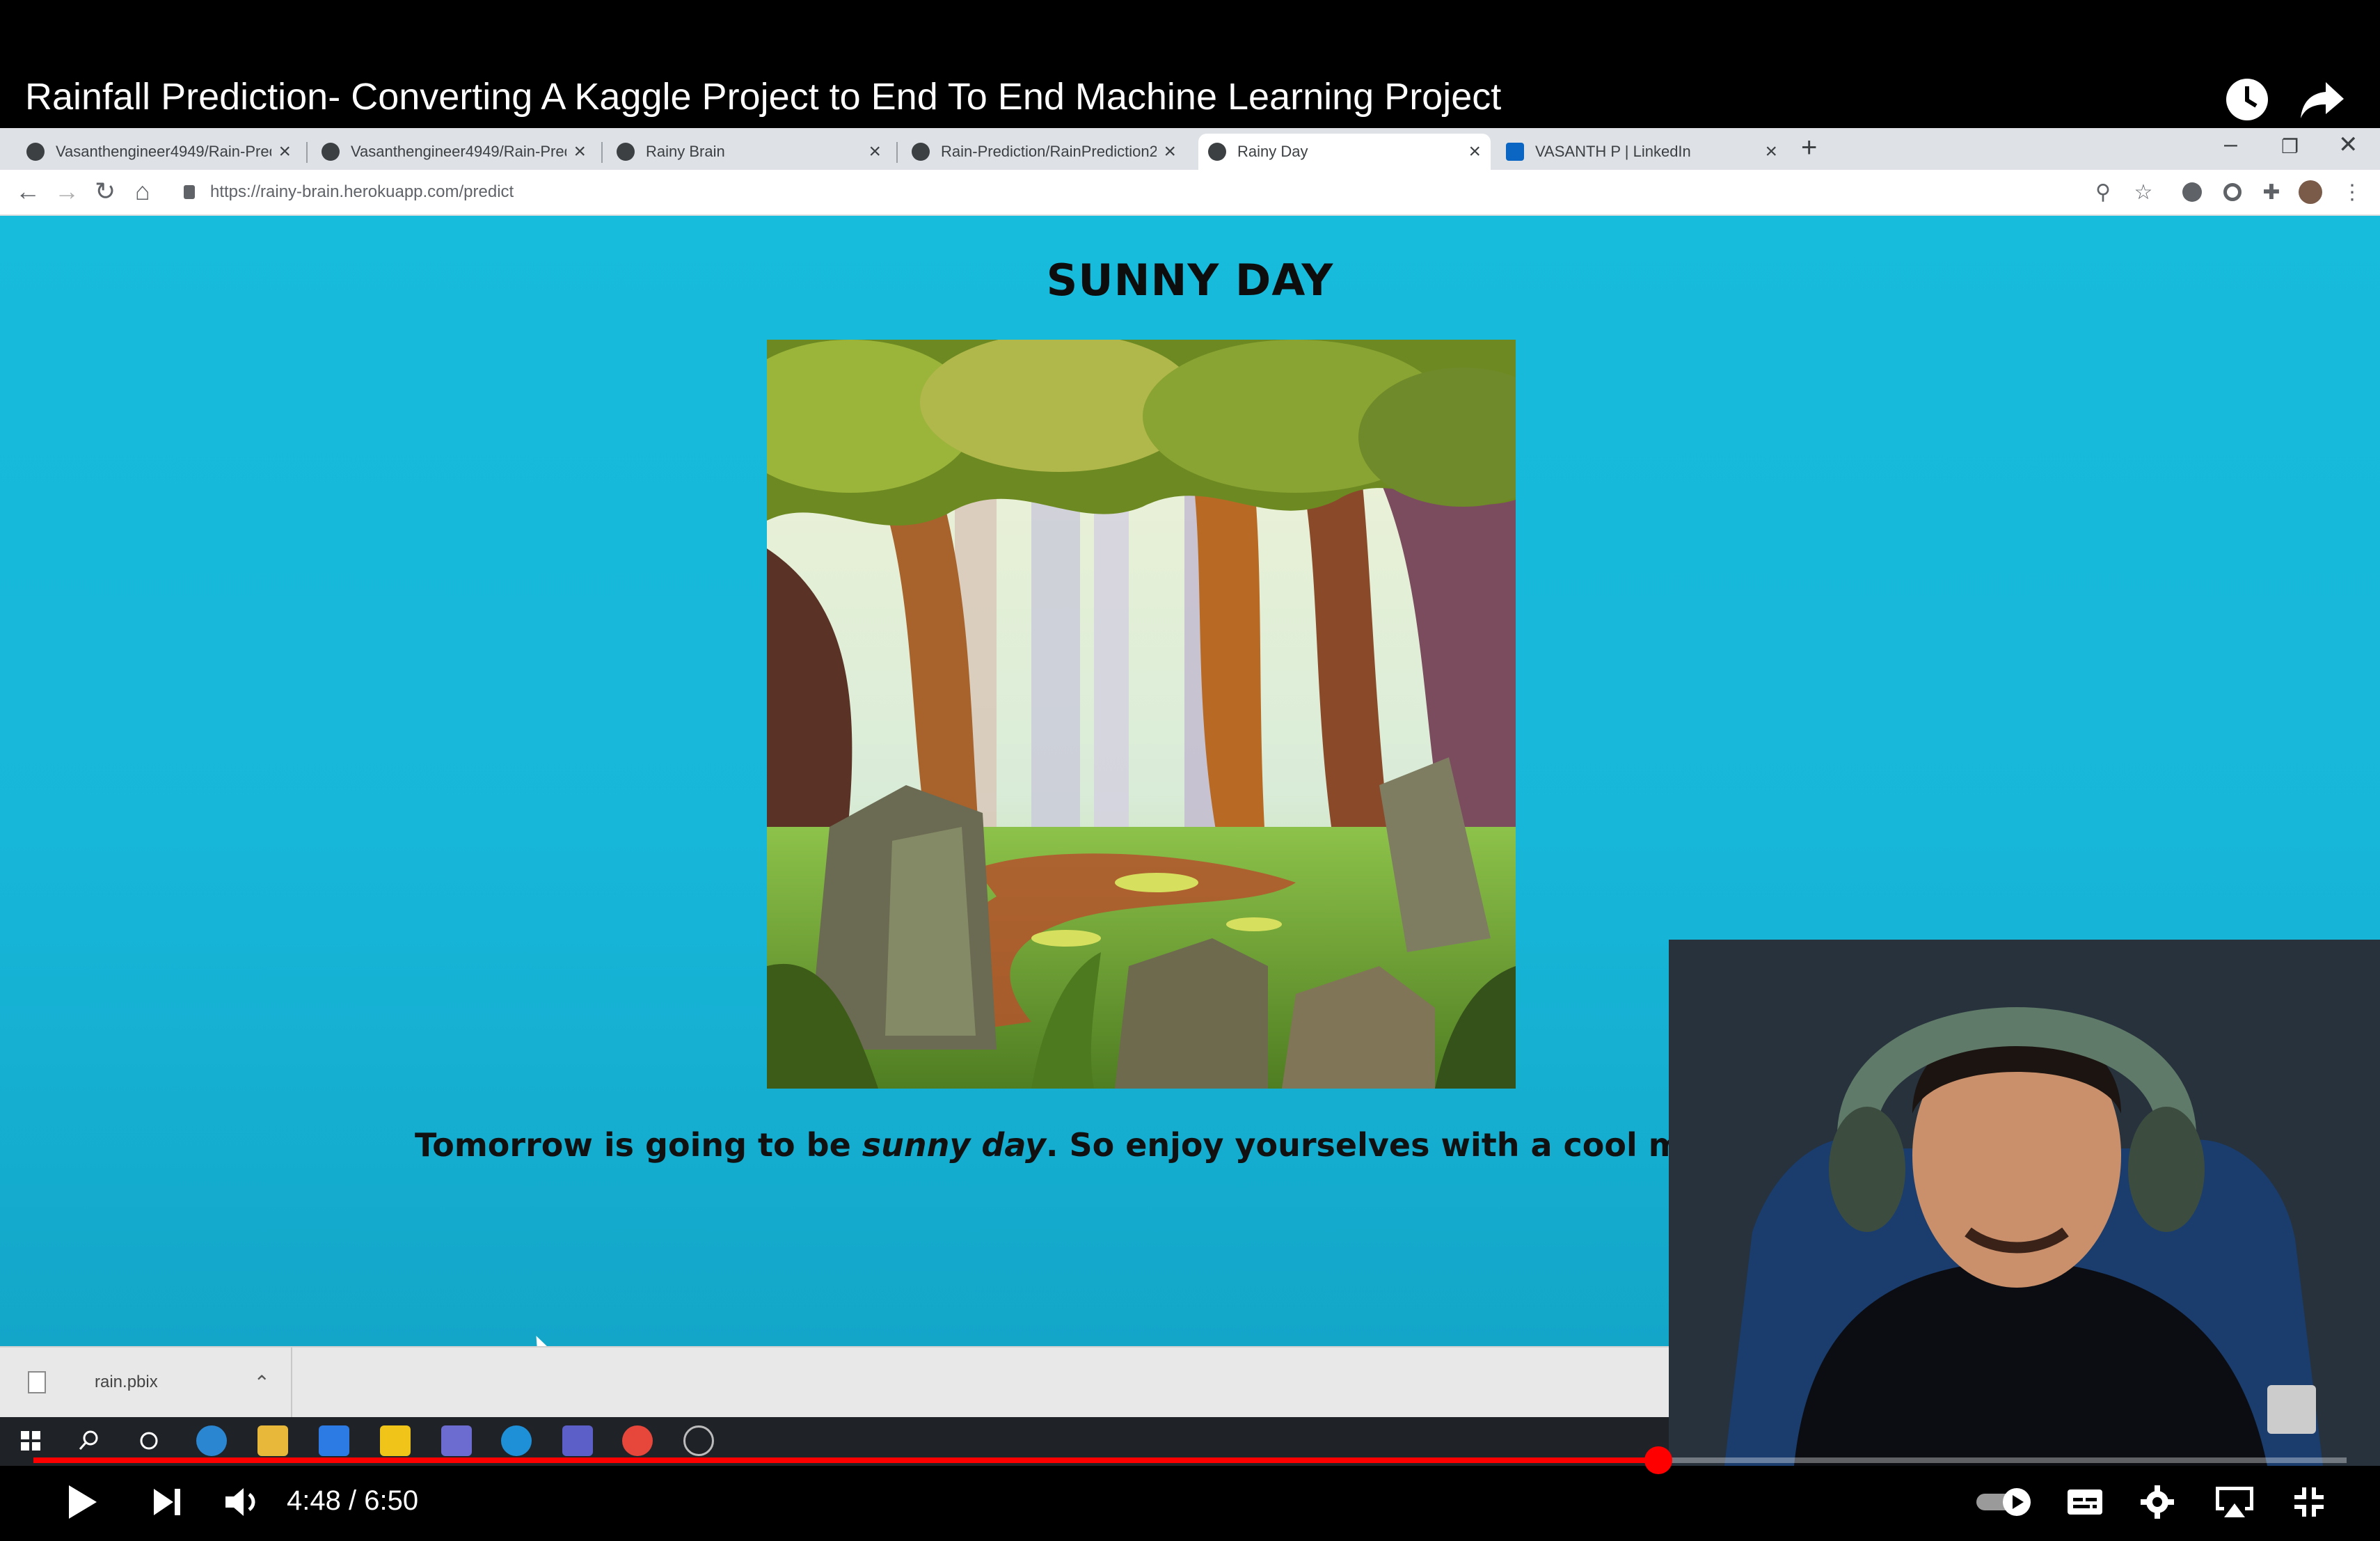  What do you see at coordinates (396, 1440) in the screenshot?
I see `store-icon` at bounding box center [396, 1440].